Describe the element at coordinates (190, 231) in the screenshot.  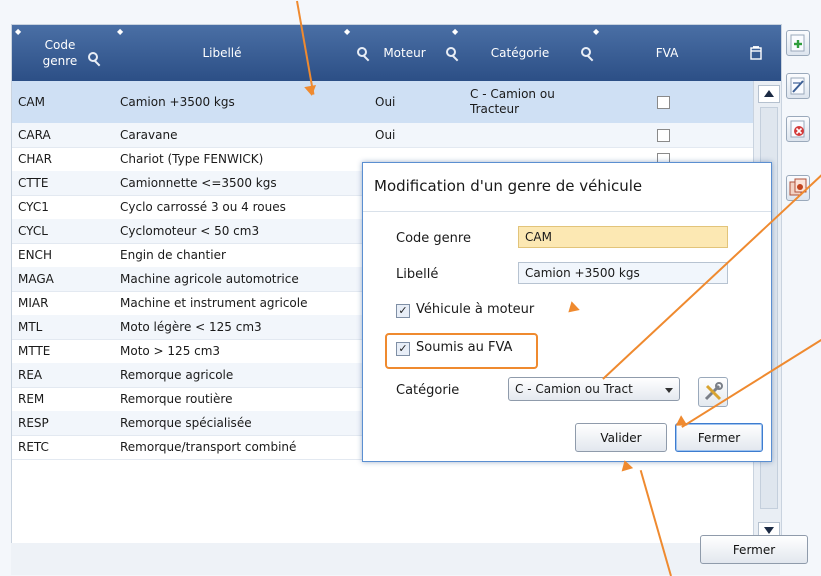
I see `cell-libelle: Cyclomoteur < 50 cm3` at that location.